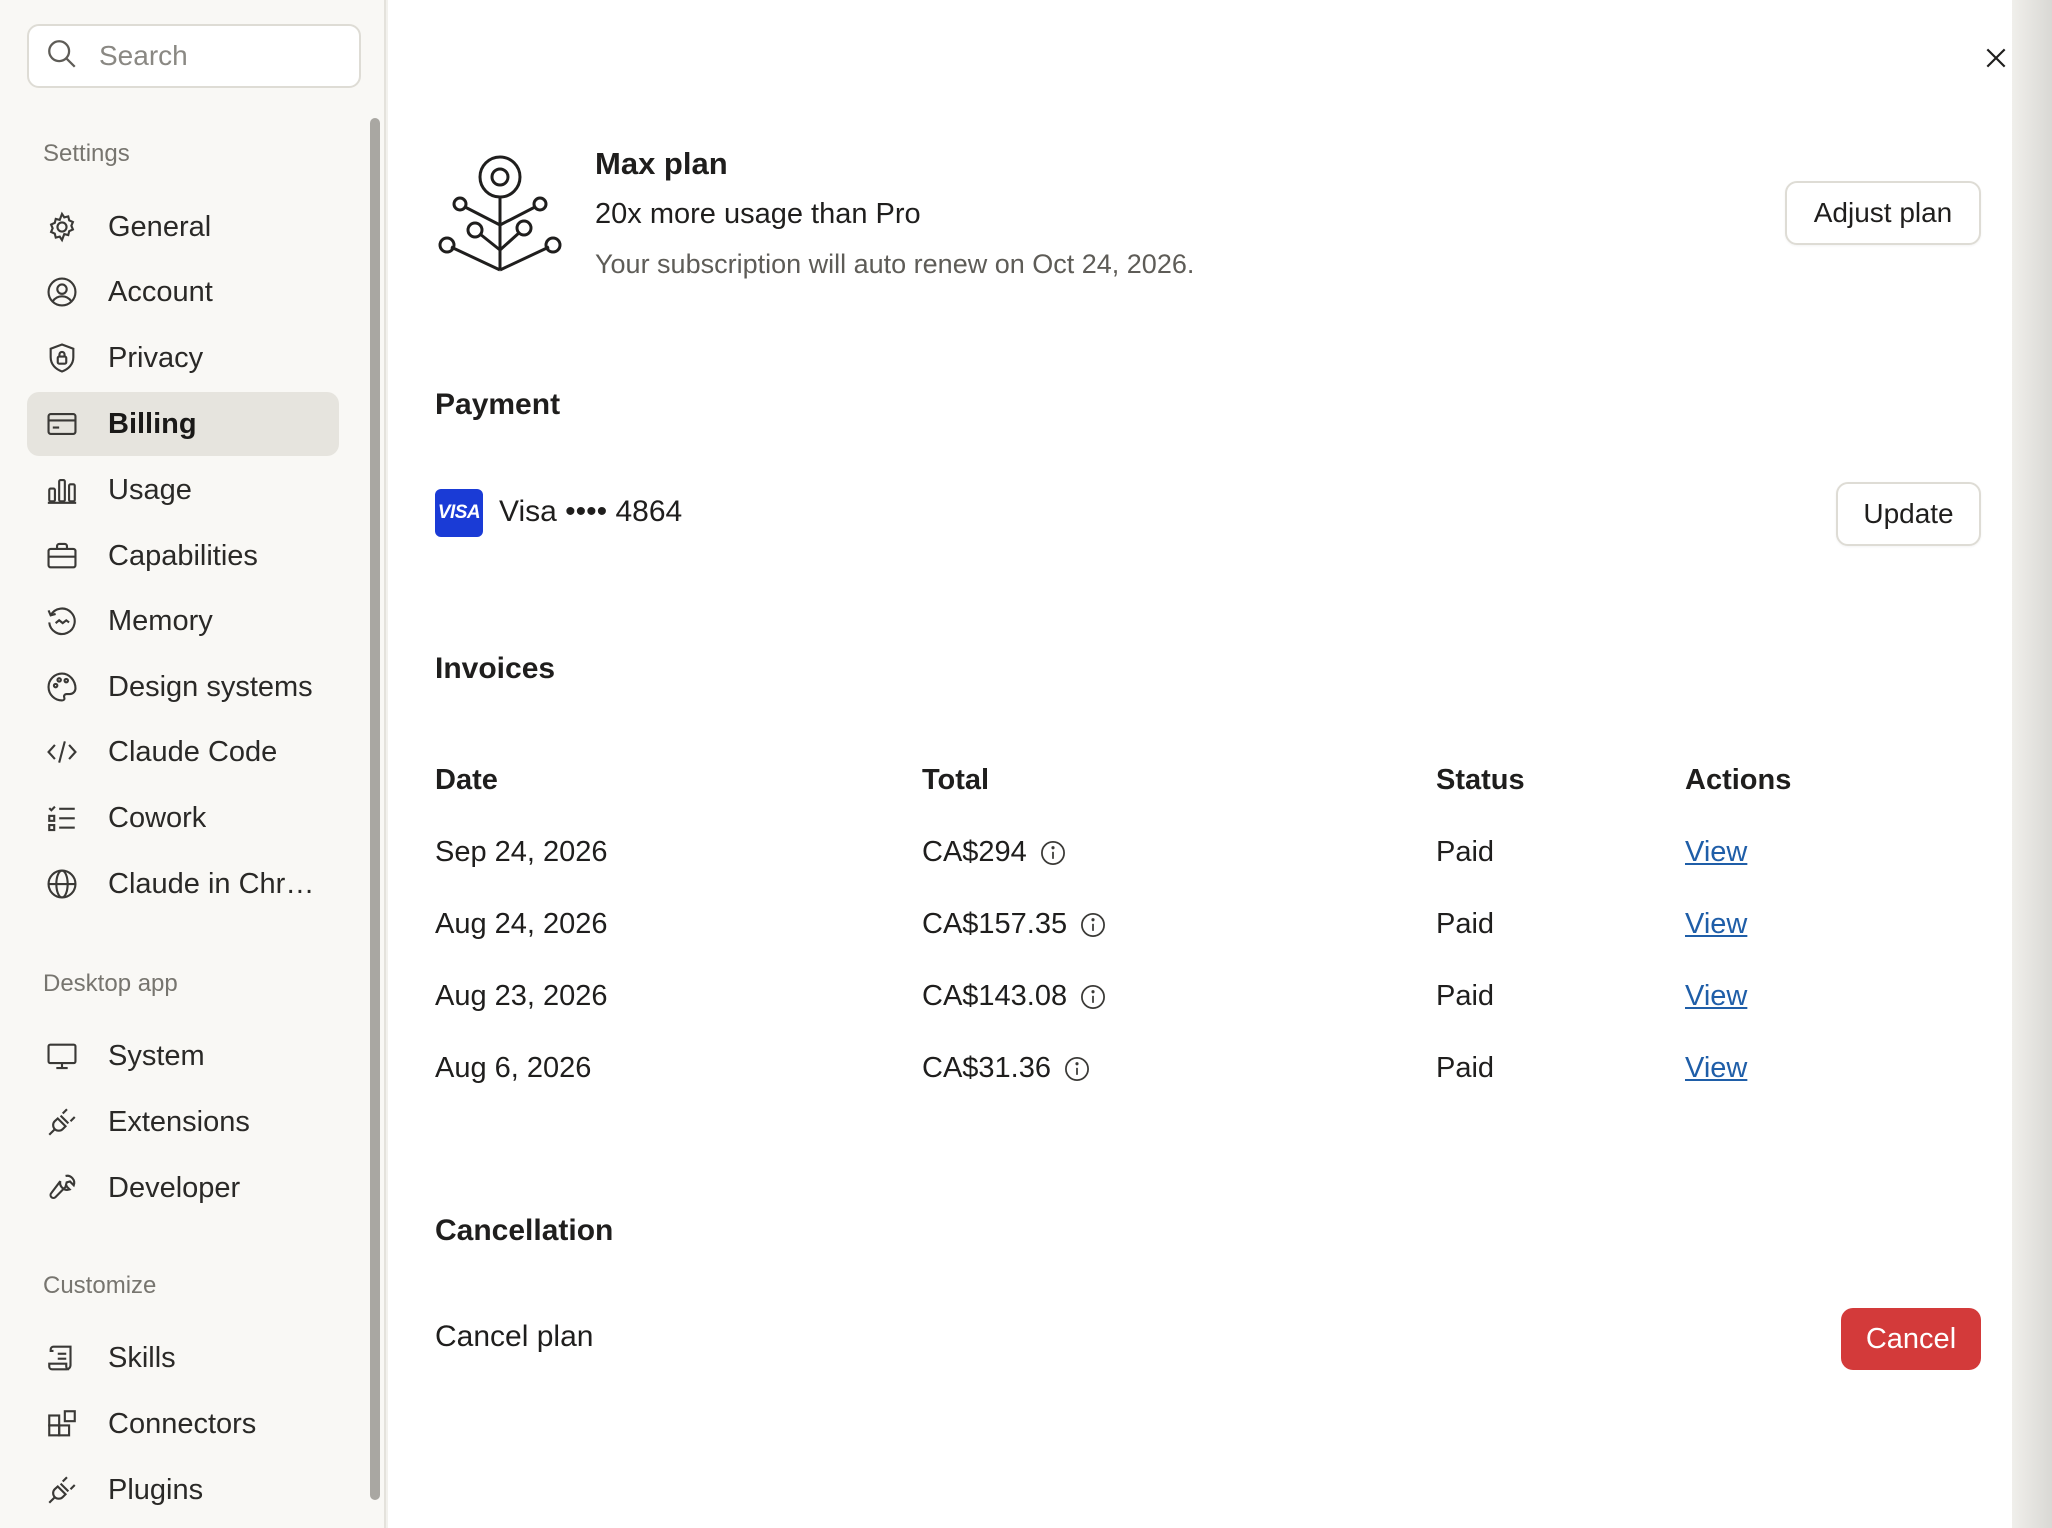 This screenshot has height=1528, width=2052. I want to click on column-header-total: Total, so click(956, 780).